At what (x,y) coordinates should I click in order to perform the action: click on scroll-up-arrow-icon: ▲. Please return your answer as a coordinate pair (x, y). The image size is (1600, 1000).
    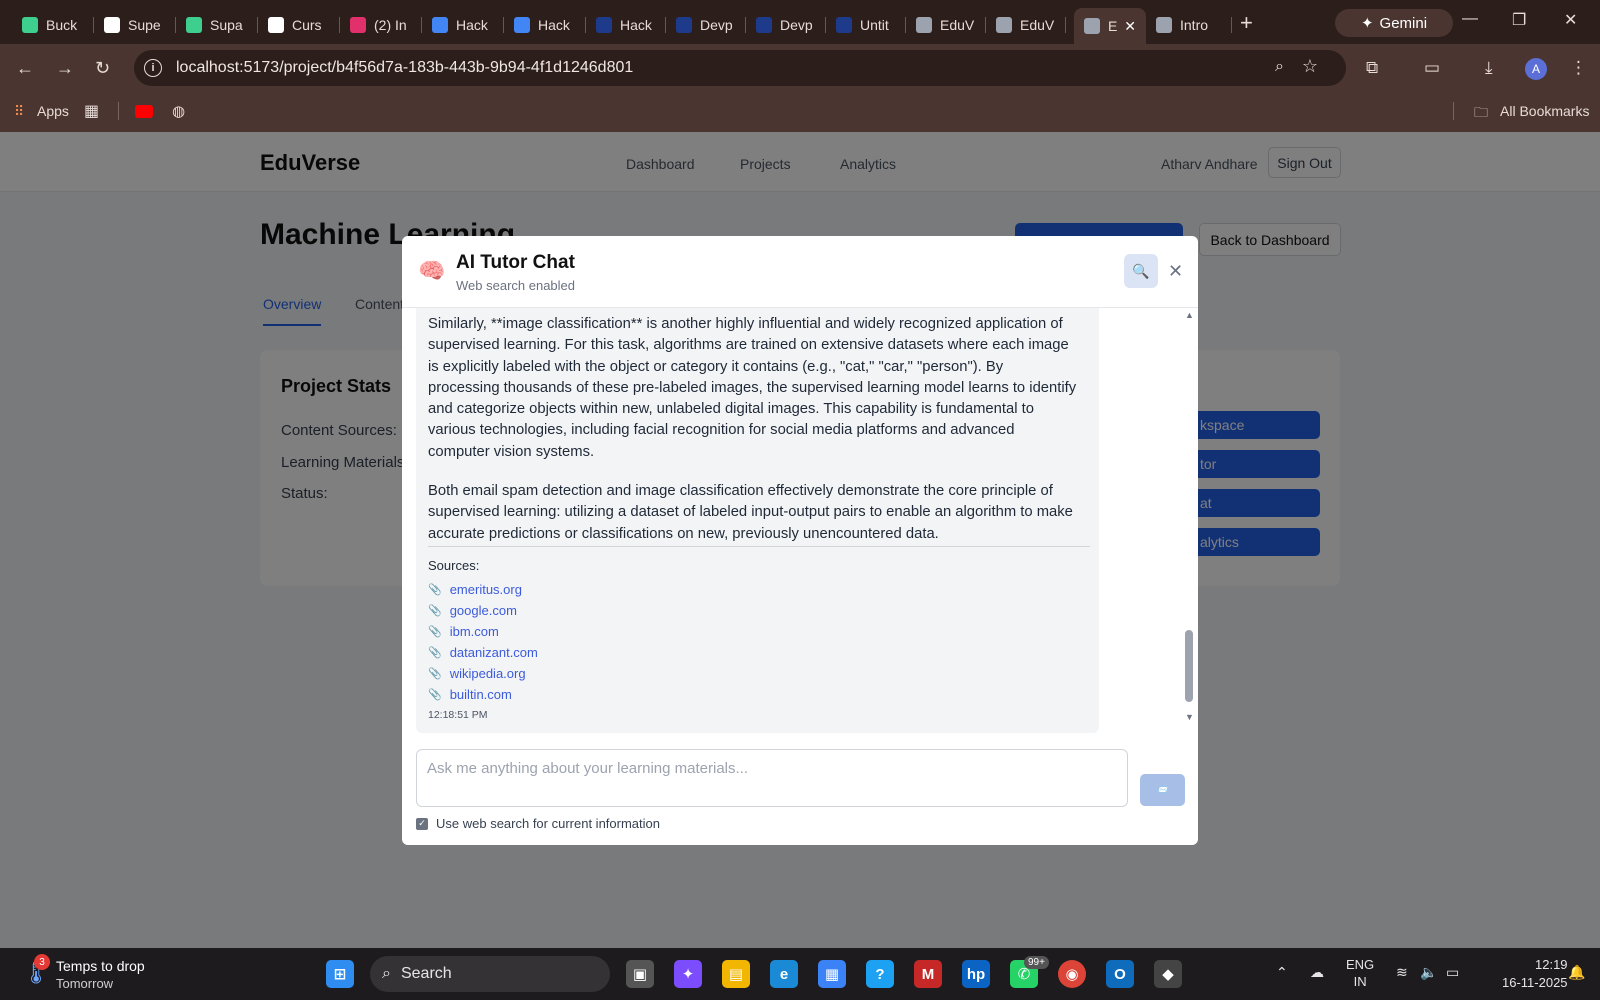
    Looking at the image, I should click on (1189, 315).